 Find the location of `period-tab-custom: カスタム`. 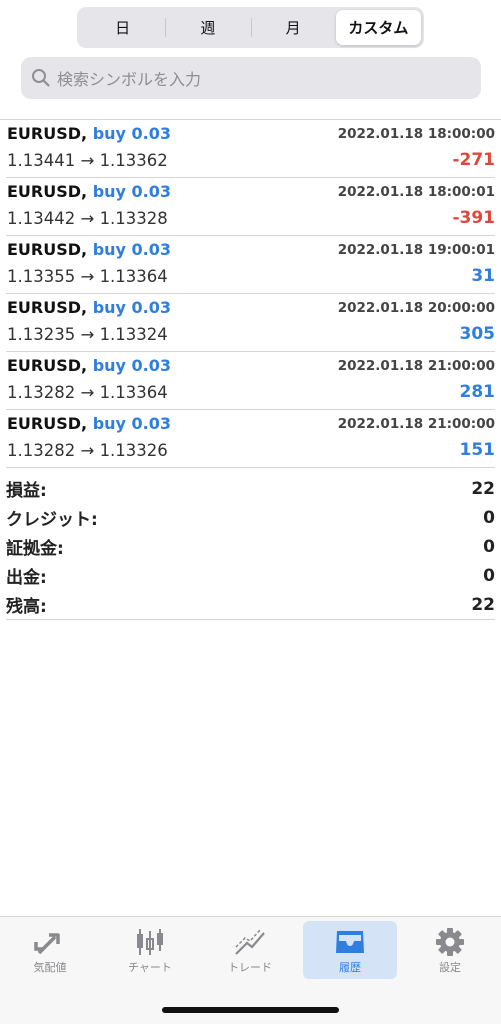

period-tab-custom: カスタム is located at coordinates (378, 27).